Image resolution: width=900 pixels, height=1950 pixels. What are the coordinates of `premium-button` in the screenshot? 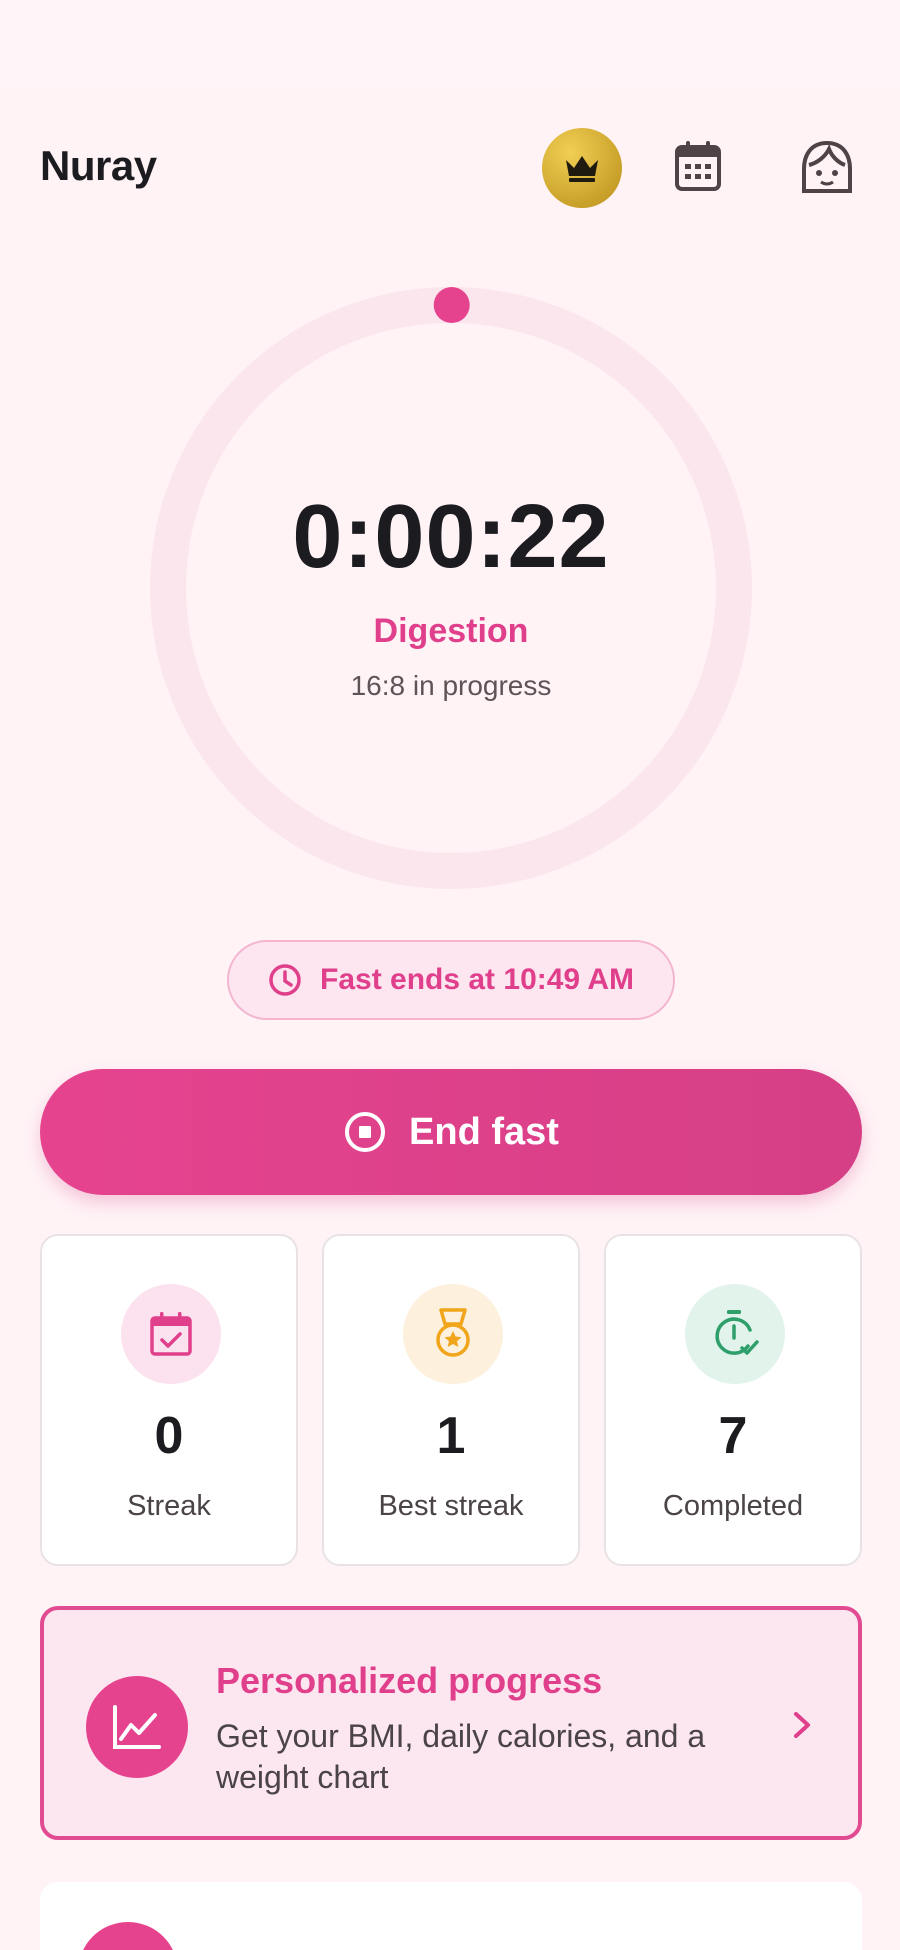 It's located at (582, 168).